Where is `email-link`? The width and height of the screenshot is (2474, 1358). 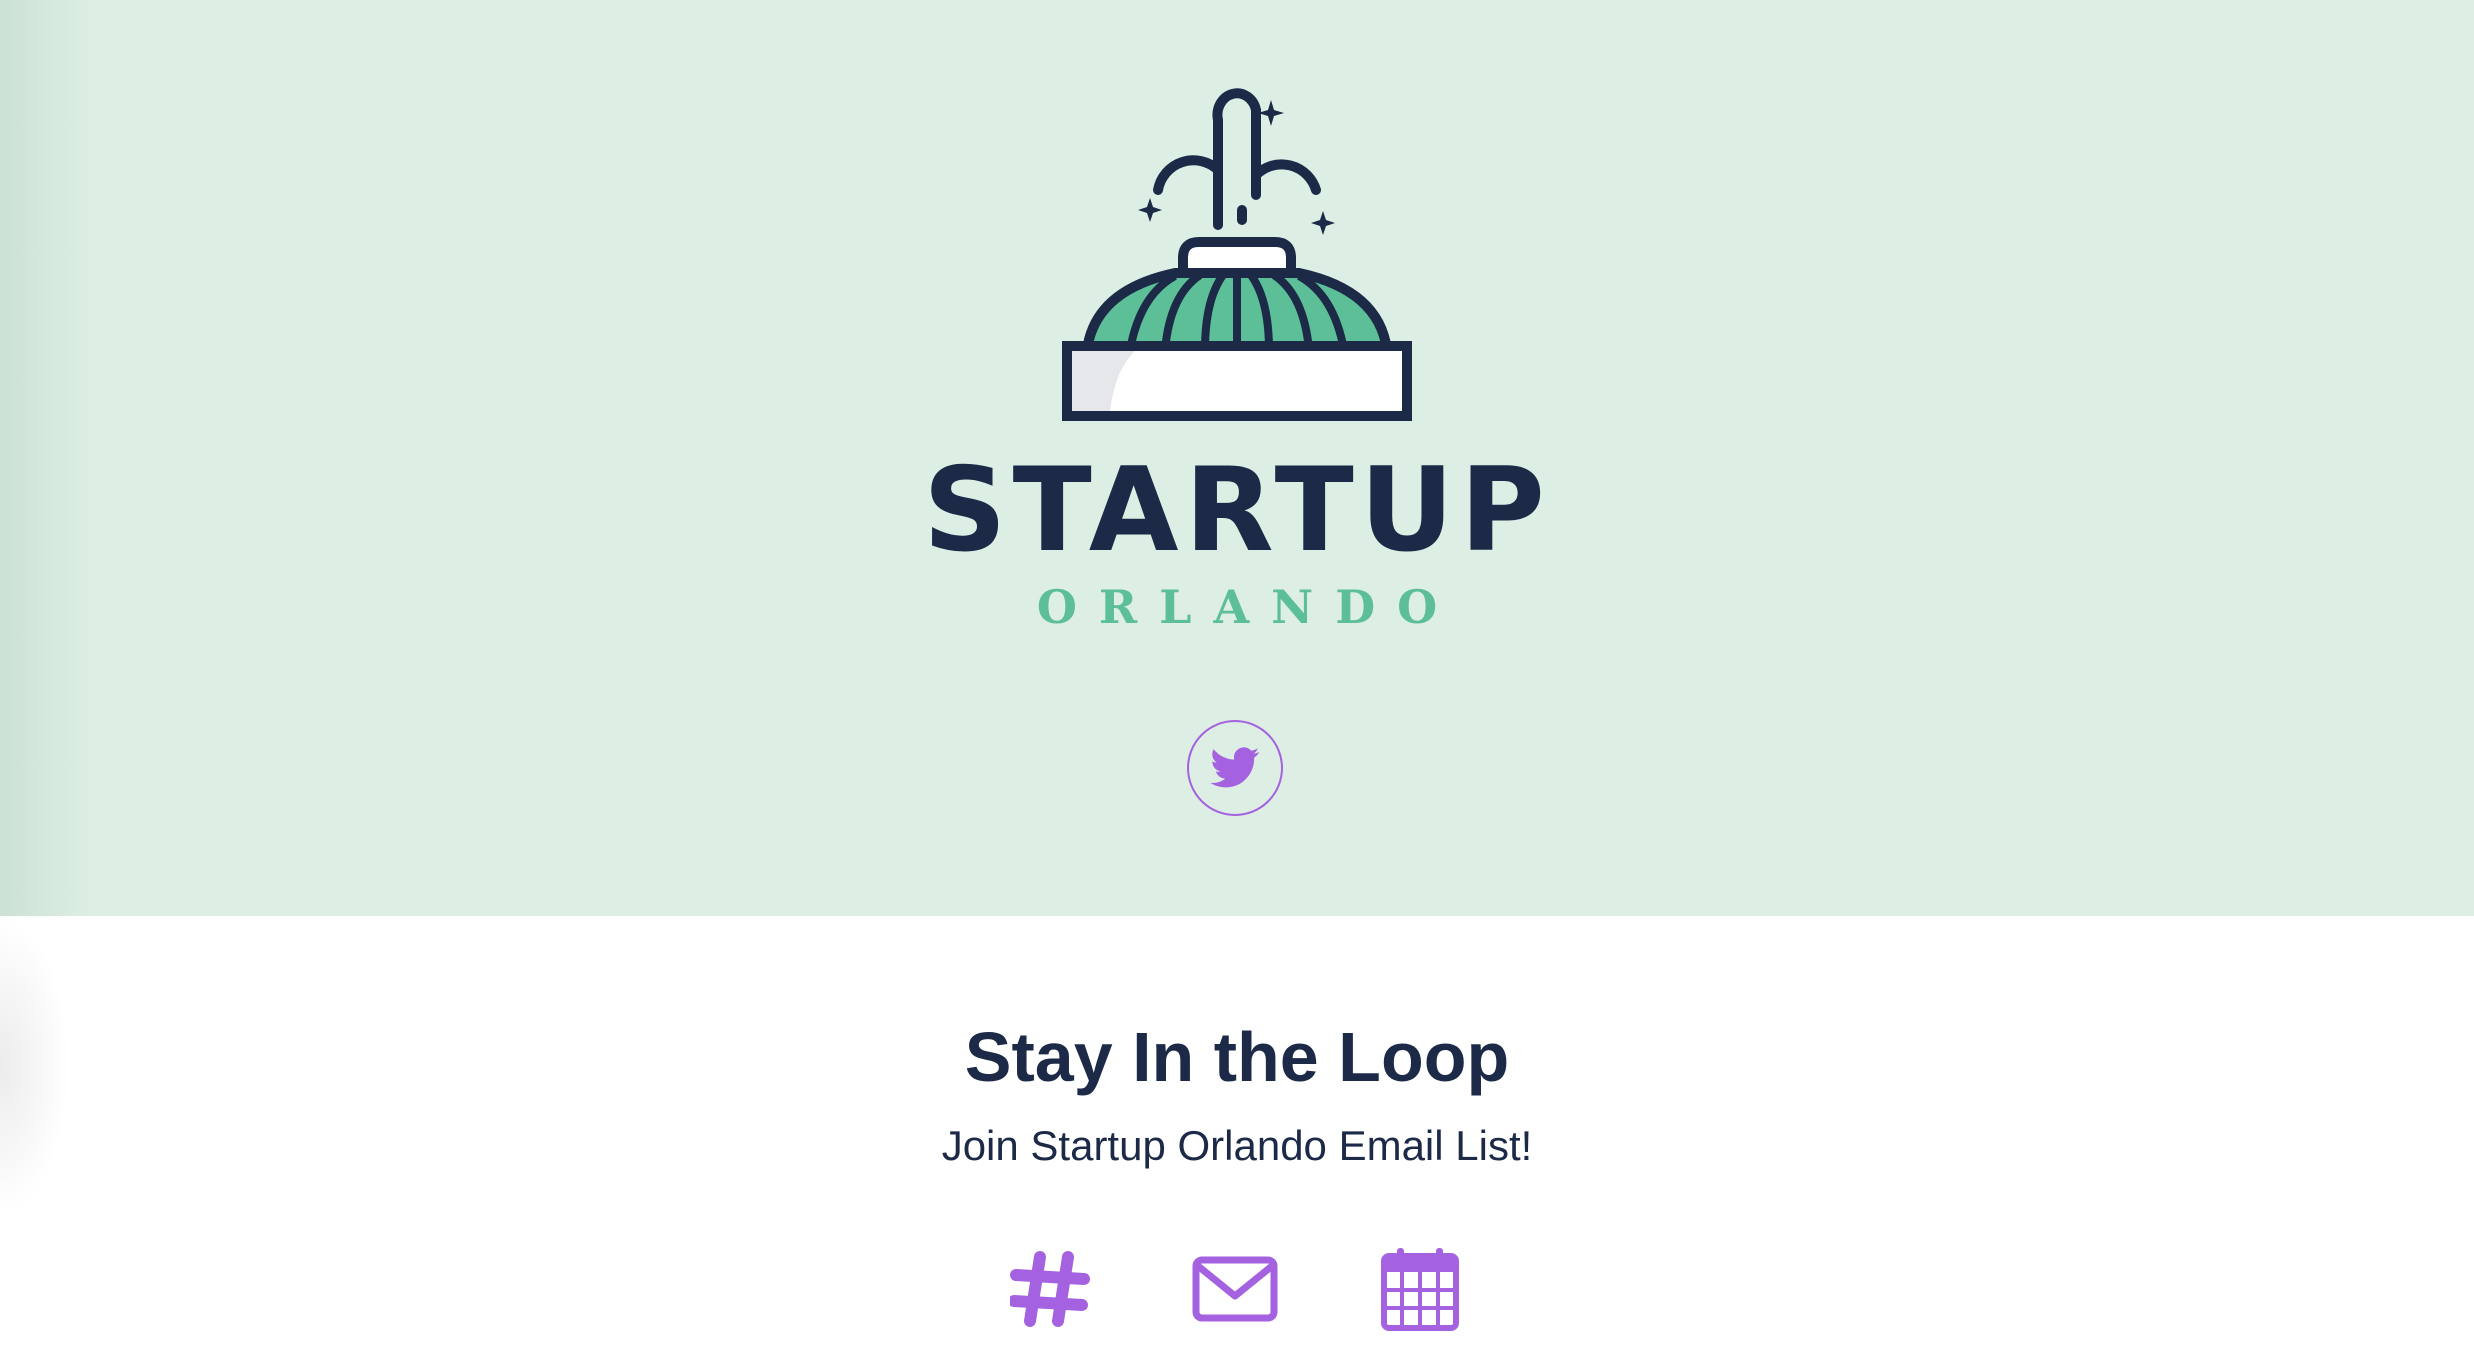 email-link is located at coordinates (1235, 1289).